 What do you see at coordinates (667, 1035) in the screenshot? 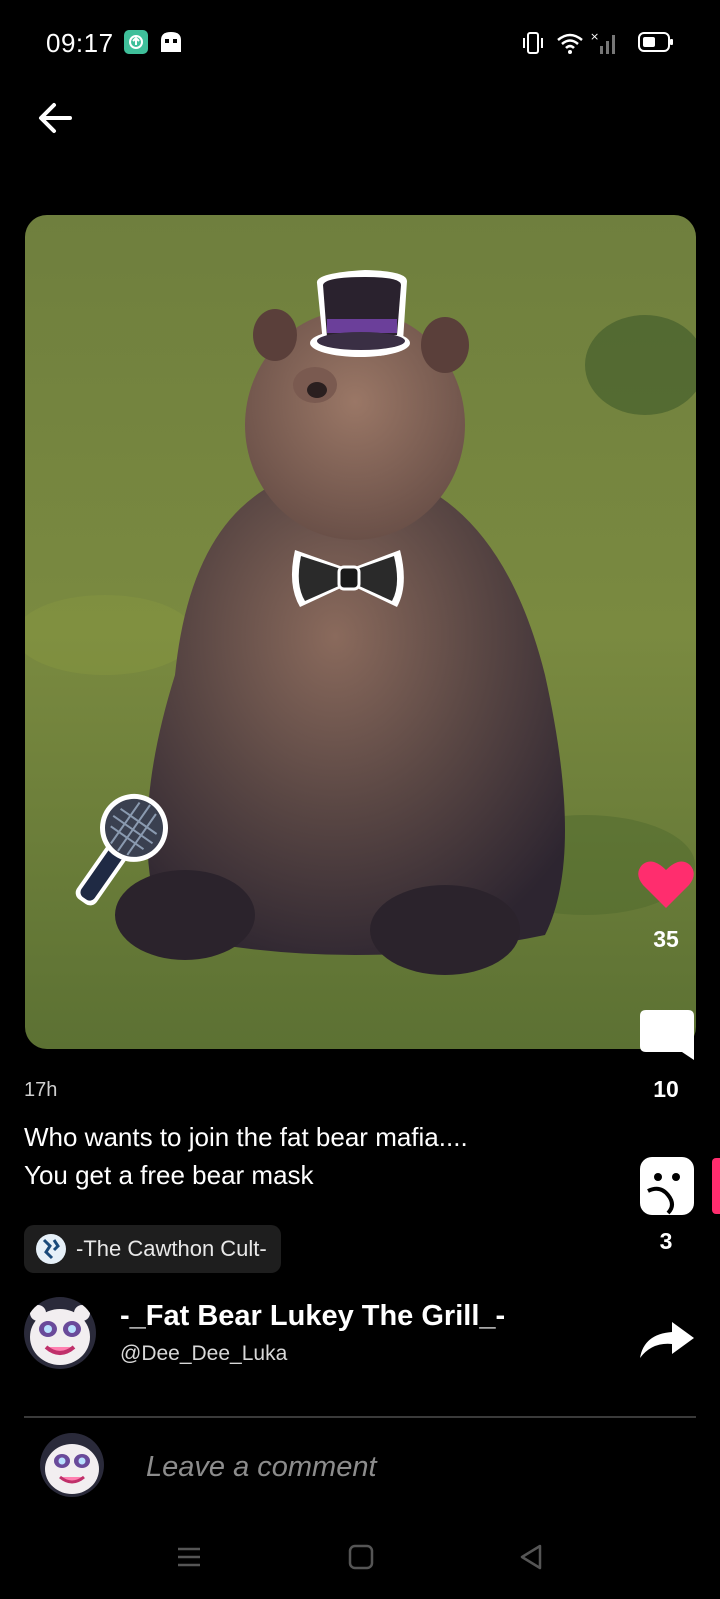
I see `comment-bubble-icon` at bounding box center [667, 1035].